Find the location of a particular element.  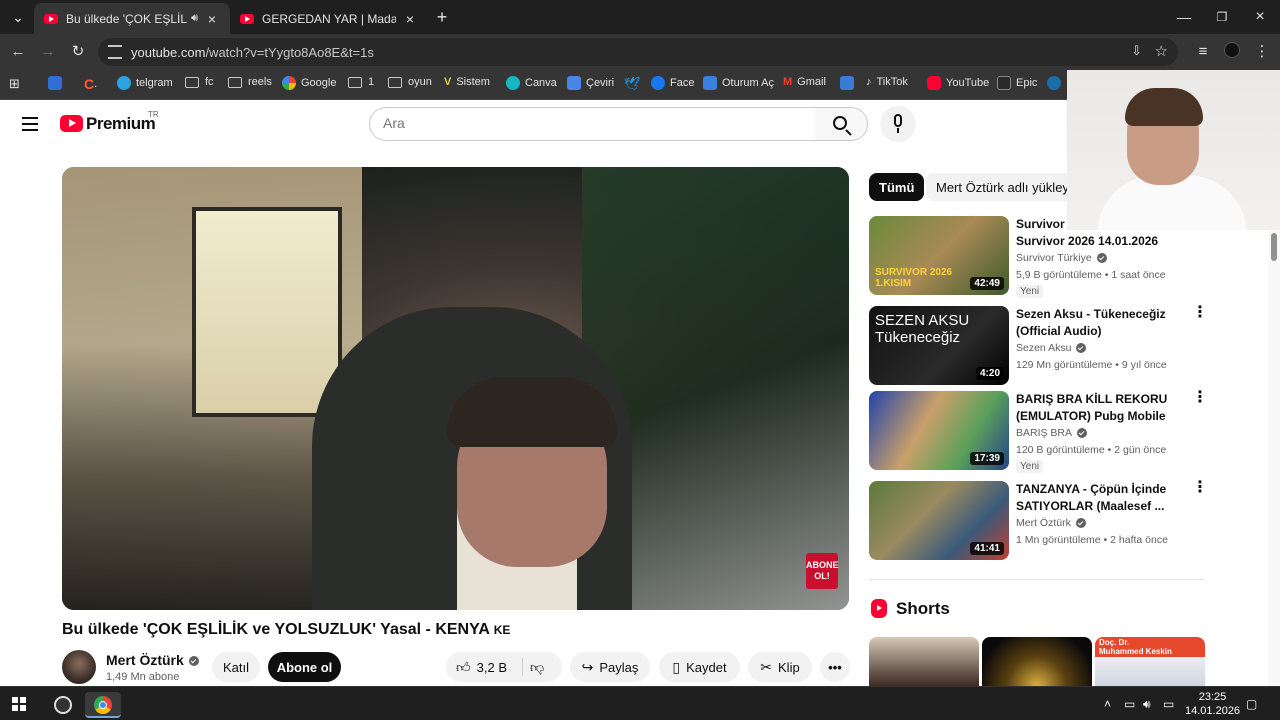

video-thumbnail: SEZEN AKSU Tükeneceğiz 4:20 is located at coordinates (939, 345).